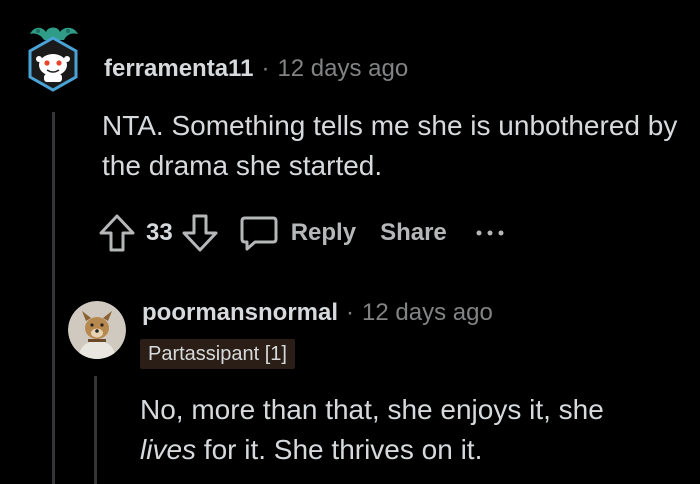 Image resolution: width=700 pixels, height=484 pixels. Describe the element at coordinates (427, 313) in the screenshot. I see `reply-timestamp: 12 days ago` at that location.